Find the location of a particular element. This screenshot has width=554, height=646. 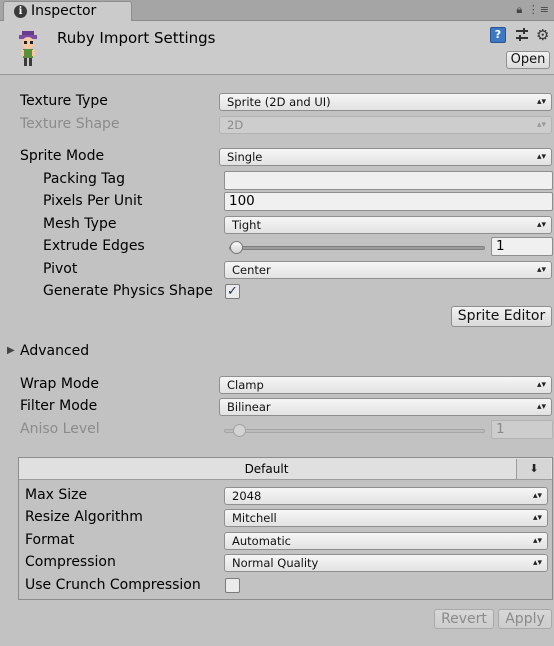

compression-value: Normal Quality is located at coordinates (275, 563).